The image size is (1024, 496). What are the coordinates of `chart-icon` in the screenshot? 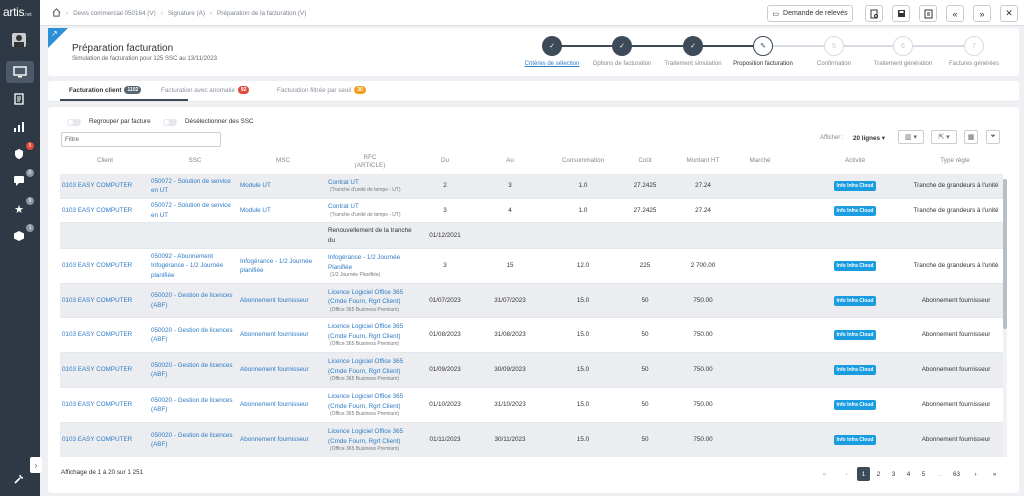 It's located at (19, 127).